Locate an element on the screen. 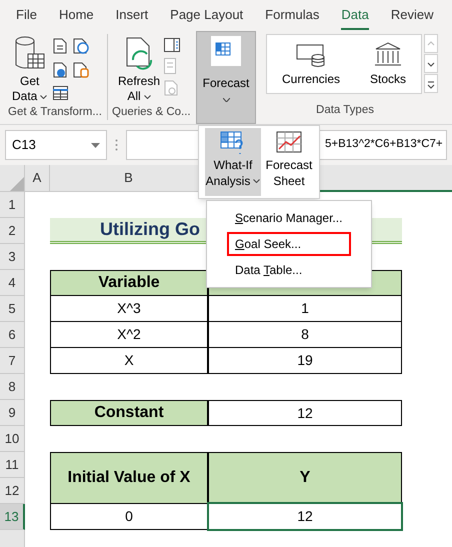 The width and height of the screenshot is (452, 547). group-label: Data Types is located at coordinates (345, 110).